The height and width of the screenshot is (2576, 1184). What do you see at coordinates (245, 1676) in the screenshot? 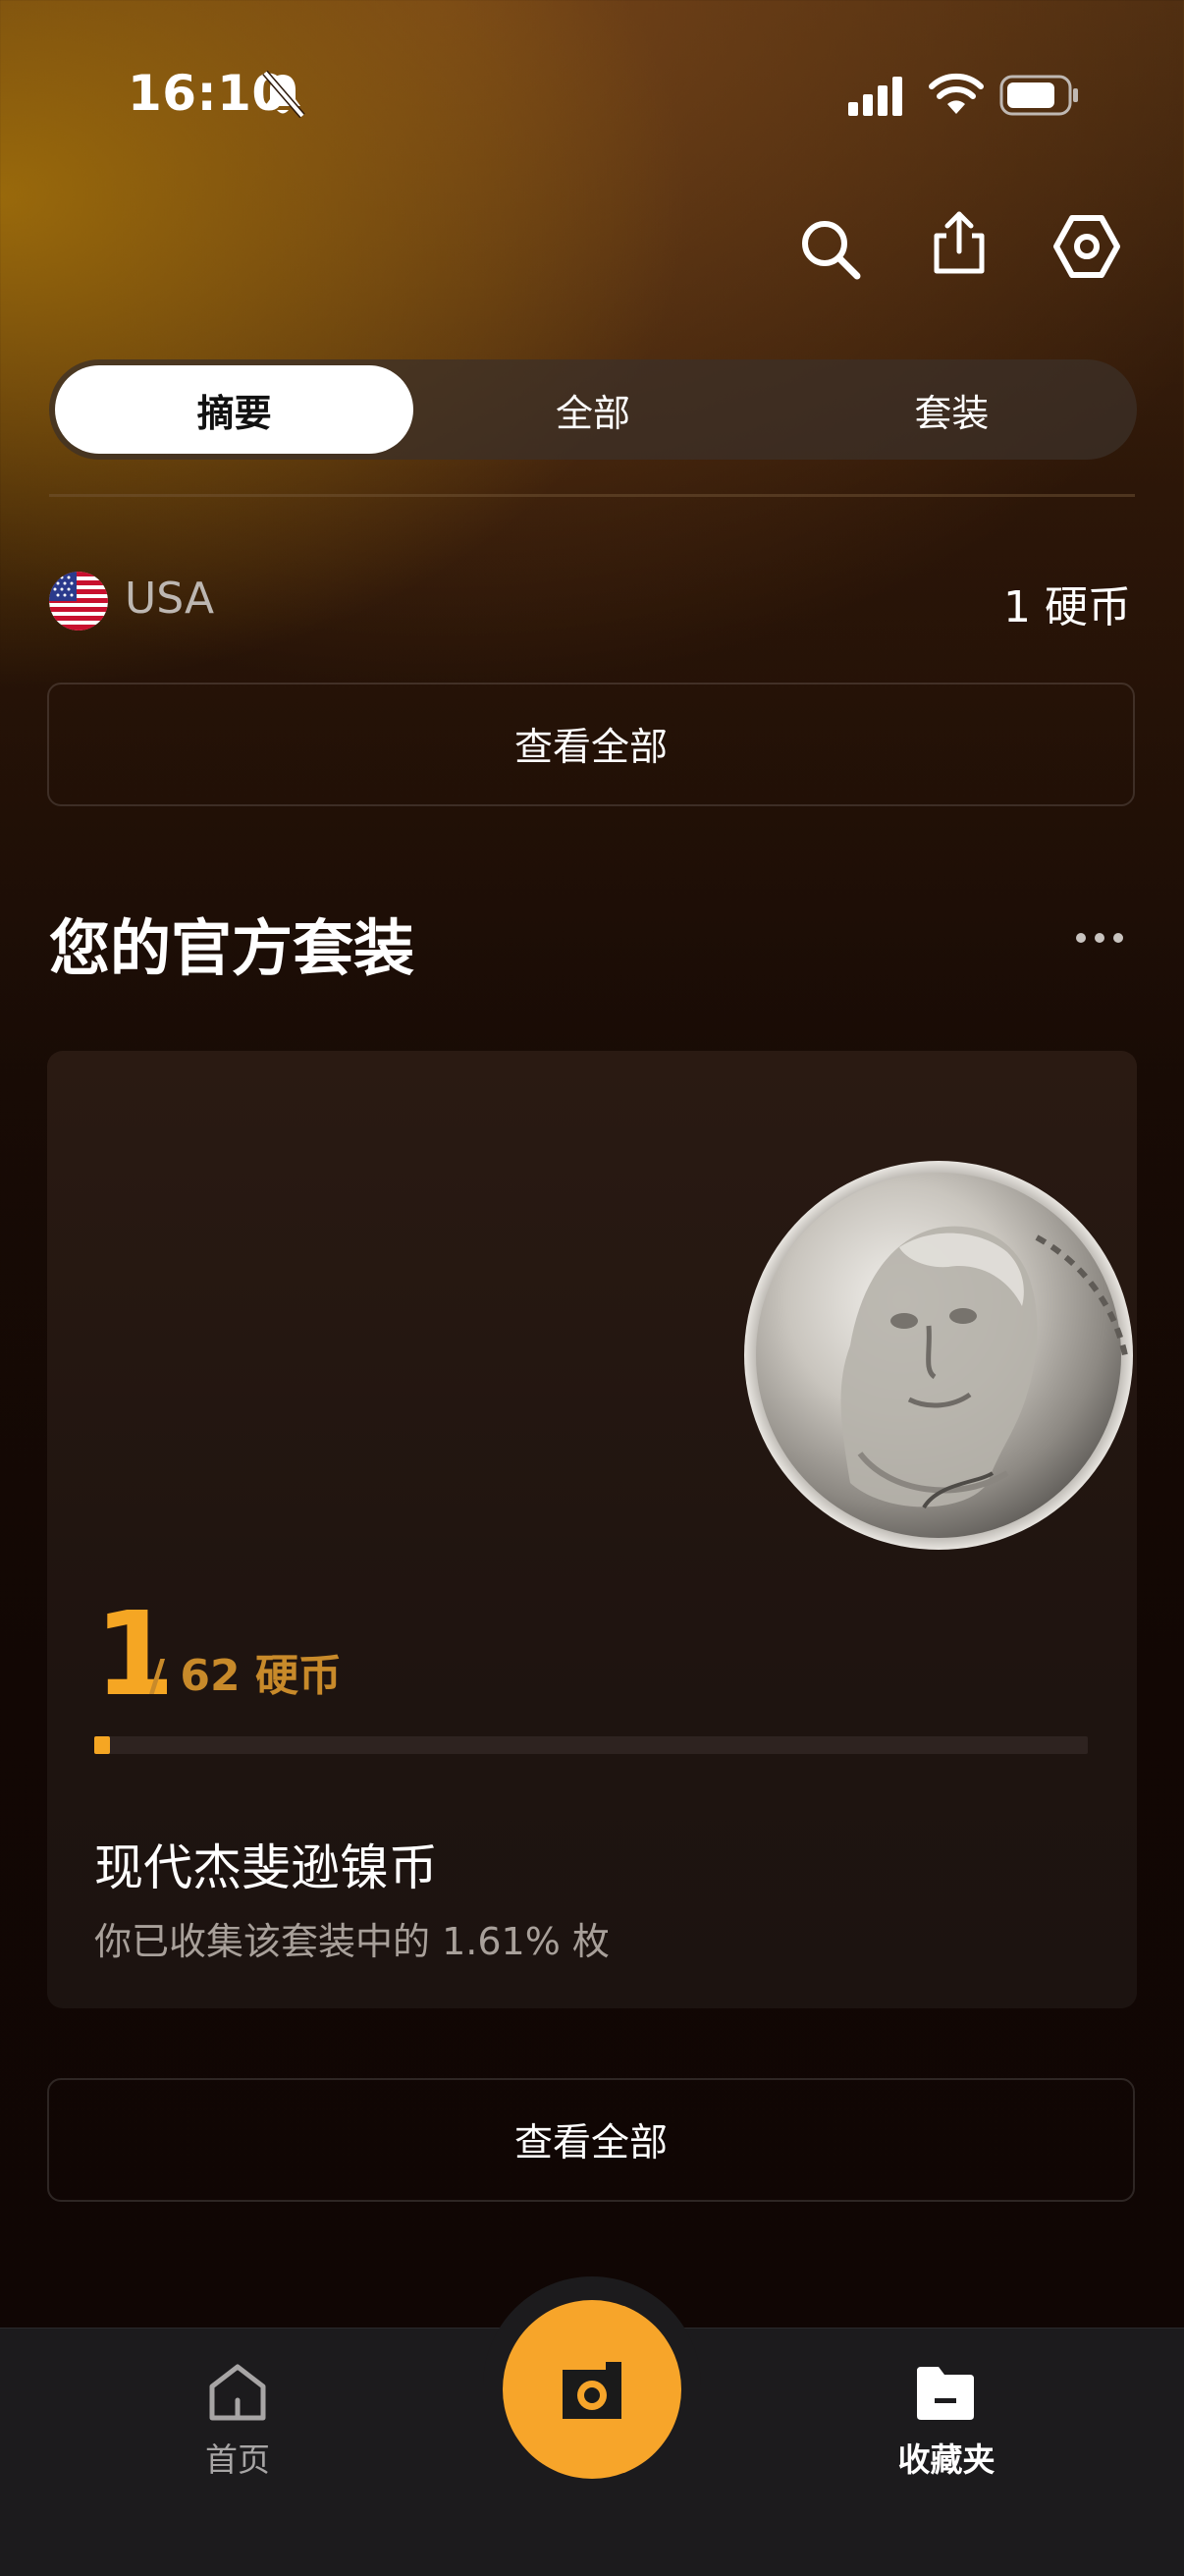
I see `total-count: / 62 硬币` at bounding box center [245, 1676].